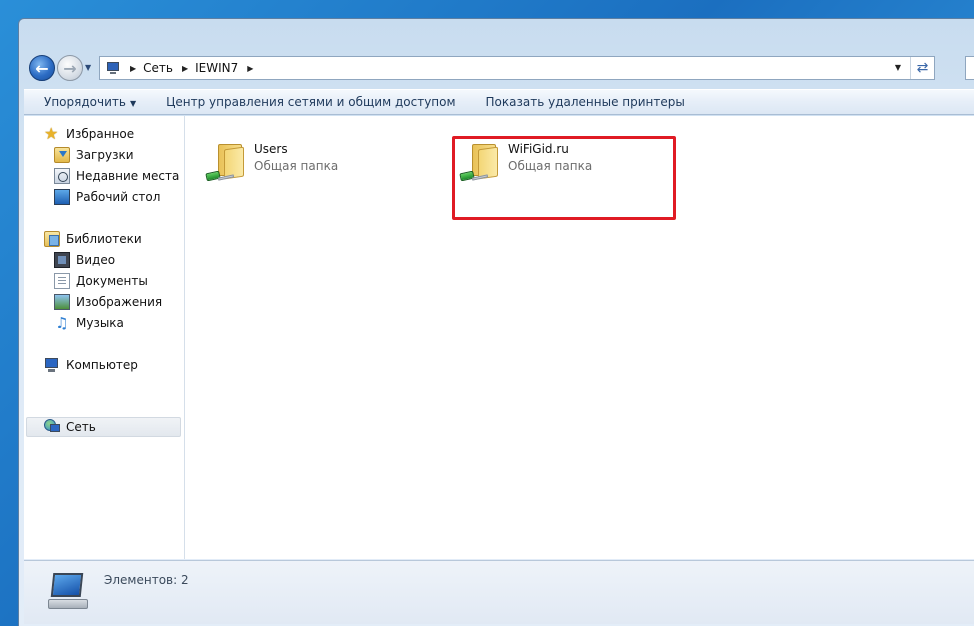 This screenshot has width=974, height=626. Describe the element at coordinates (118, 197) in the screenshot. I see `nav-desktop-label: Рабочий стол` at that location.